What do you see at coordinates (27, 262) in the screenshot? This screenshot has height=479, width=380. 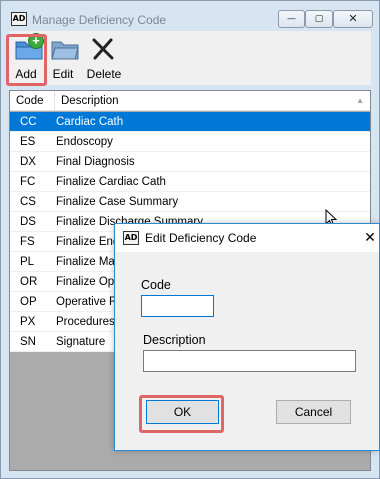 I see `cell-code: PL` at bounding box center [27, 262].